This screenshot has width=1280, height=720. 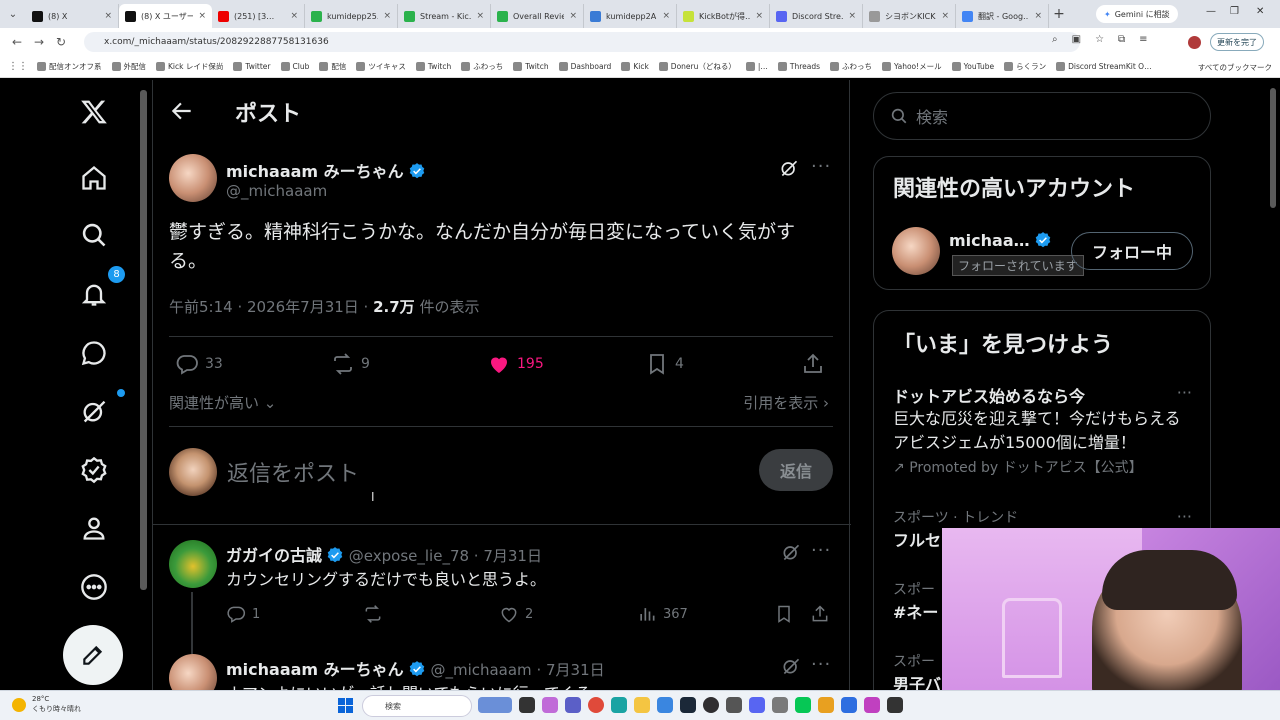 I want to click on browser-tab: Overall Revie… ×, so click(x=537, y=16).